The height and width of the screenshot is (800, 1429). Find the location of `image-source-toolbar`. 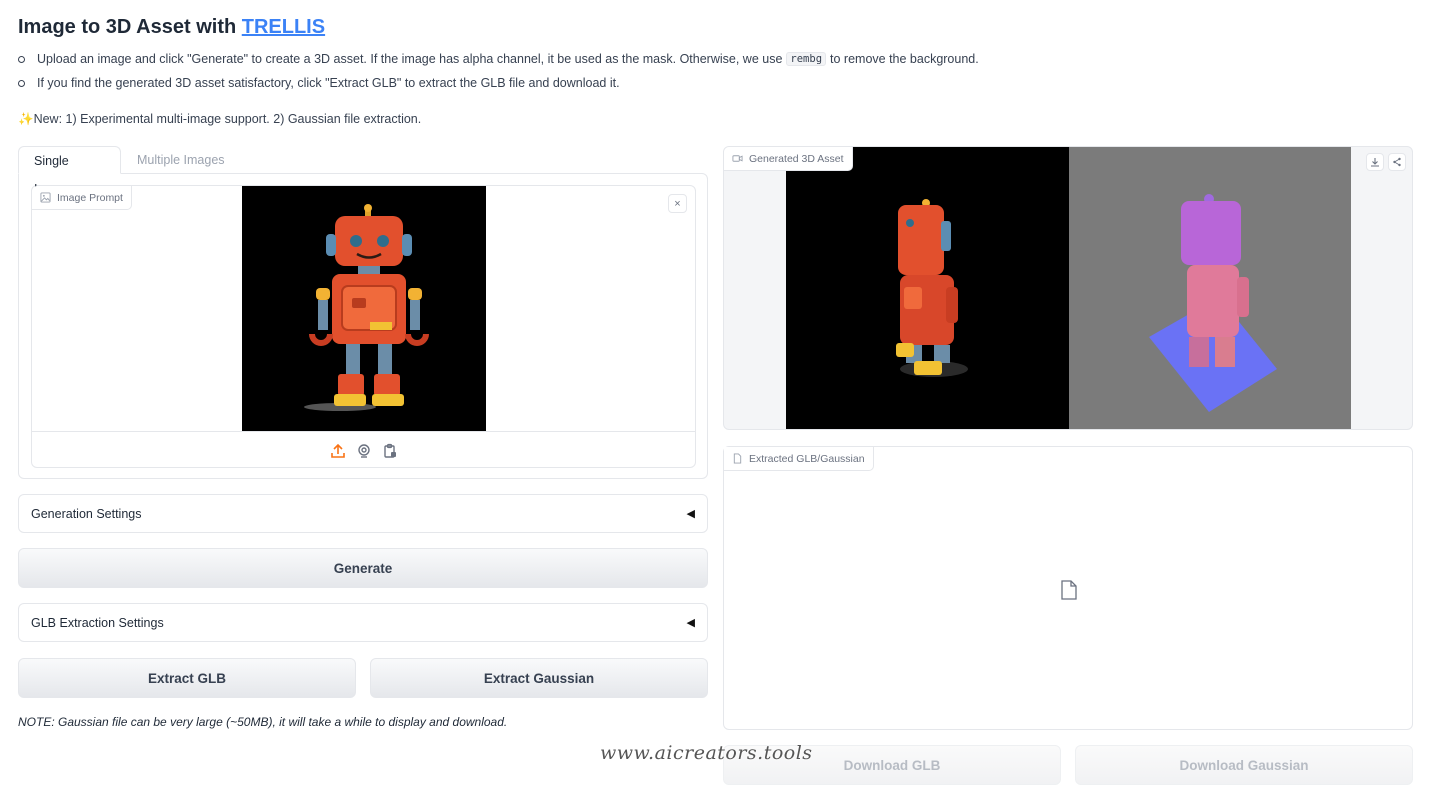

image-source-toolbar is located at coordinates (363, 449).